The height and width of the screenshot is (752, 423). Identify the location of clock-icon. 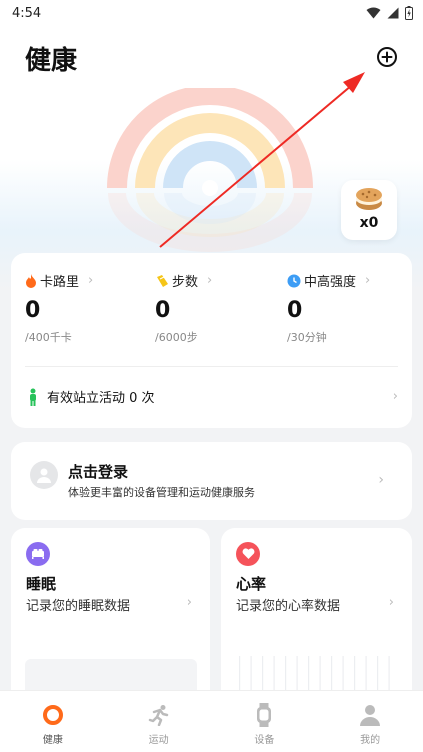
(294, 280).